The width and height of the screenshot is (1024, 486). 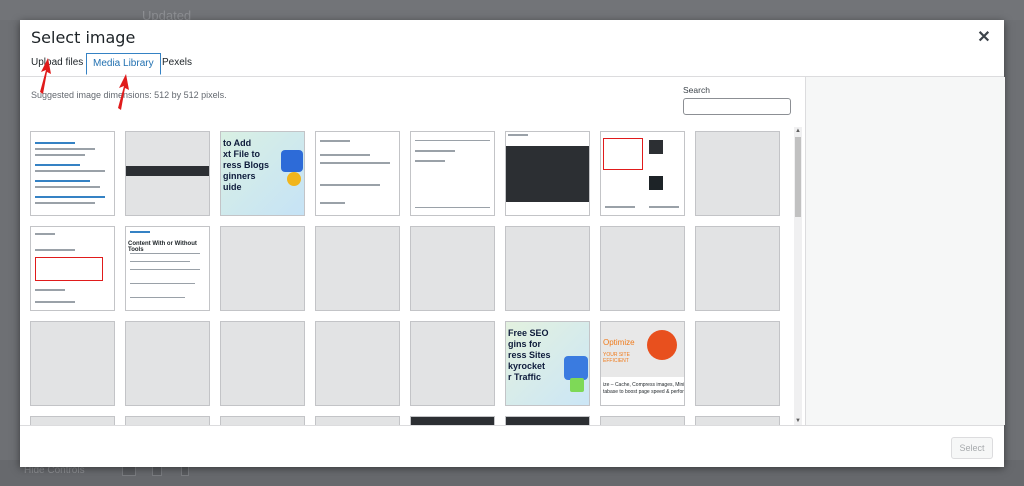 I want to click on modal-footer: Select, so click(x=512, y=446).